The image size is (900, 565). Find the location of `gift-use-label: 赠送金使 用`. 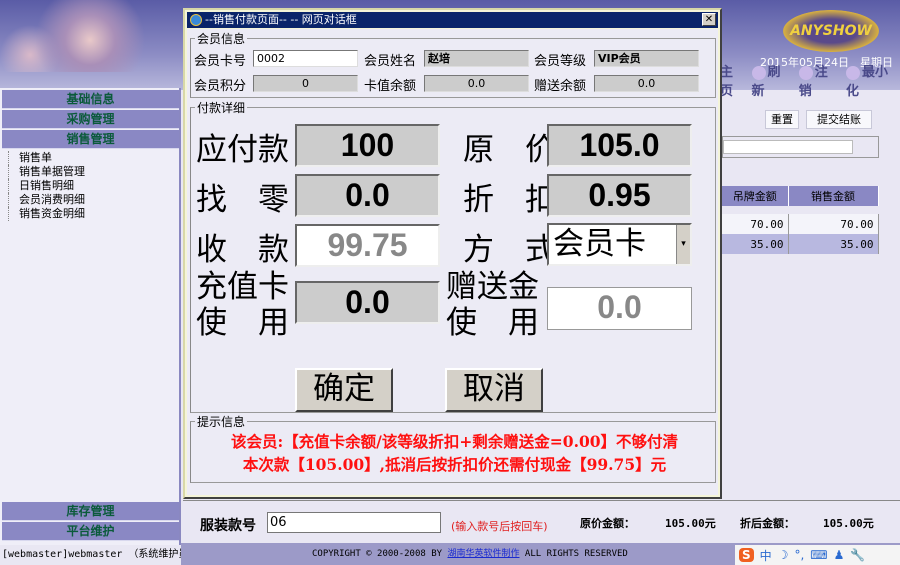

gift-use-label: 赠送金使 用 is located at coordinates (492, 305).